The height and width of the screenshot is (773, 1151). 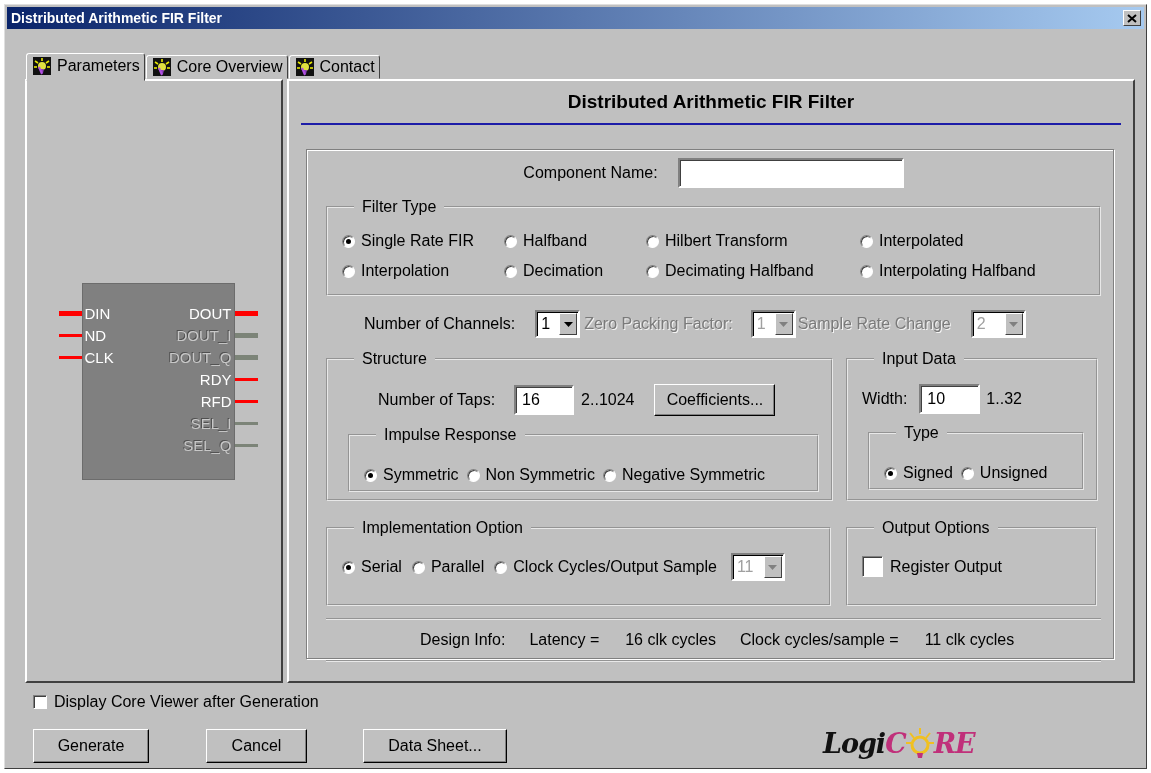 I want to click on field-label: Number of Channels:, so click(x=440, y=324).